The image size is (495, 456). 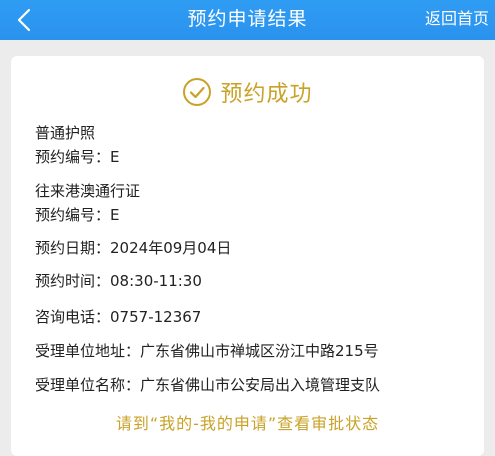 I want to click on consult-phone-row: 咨询电话：0757-12367, so click(x=118, y=316).